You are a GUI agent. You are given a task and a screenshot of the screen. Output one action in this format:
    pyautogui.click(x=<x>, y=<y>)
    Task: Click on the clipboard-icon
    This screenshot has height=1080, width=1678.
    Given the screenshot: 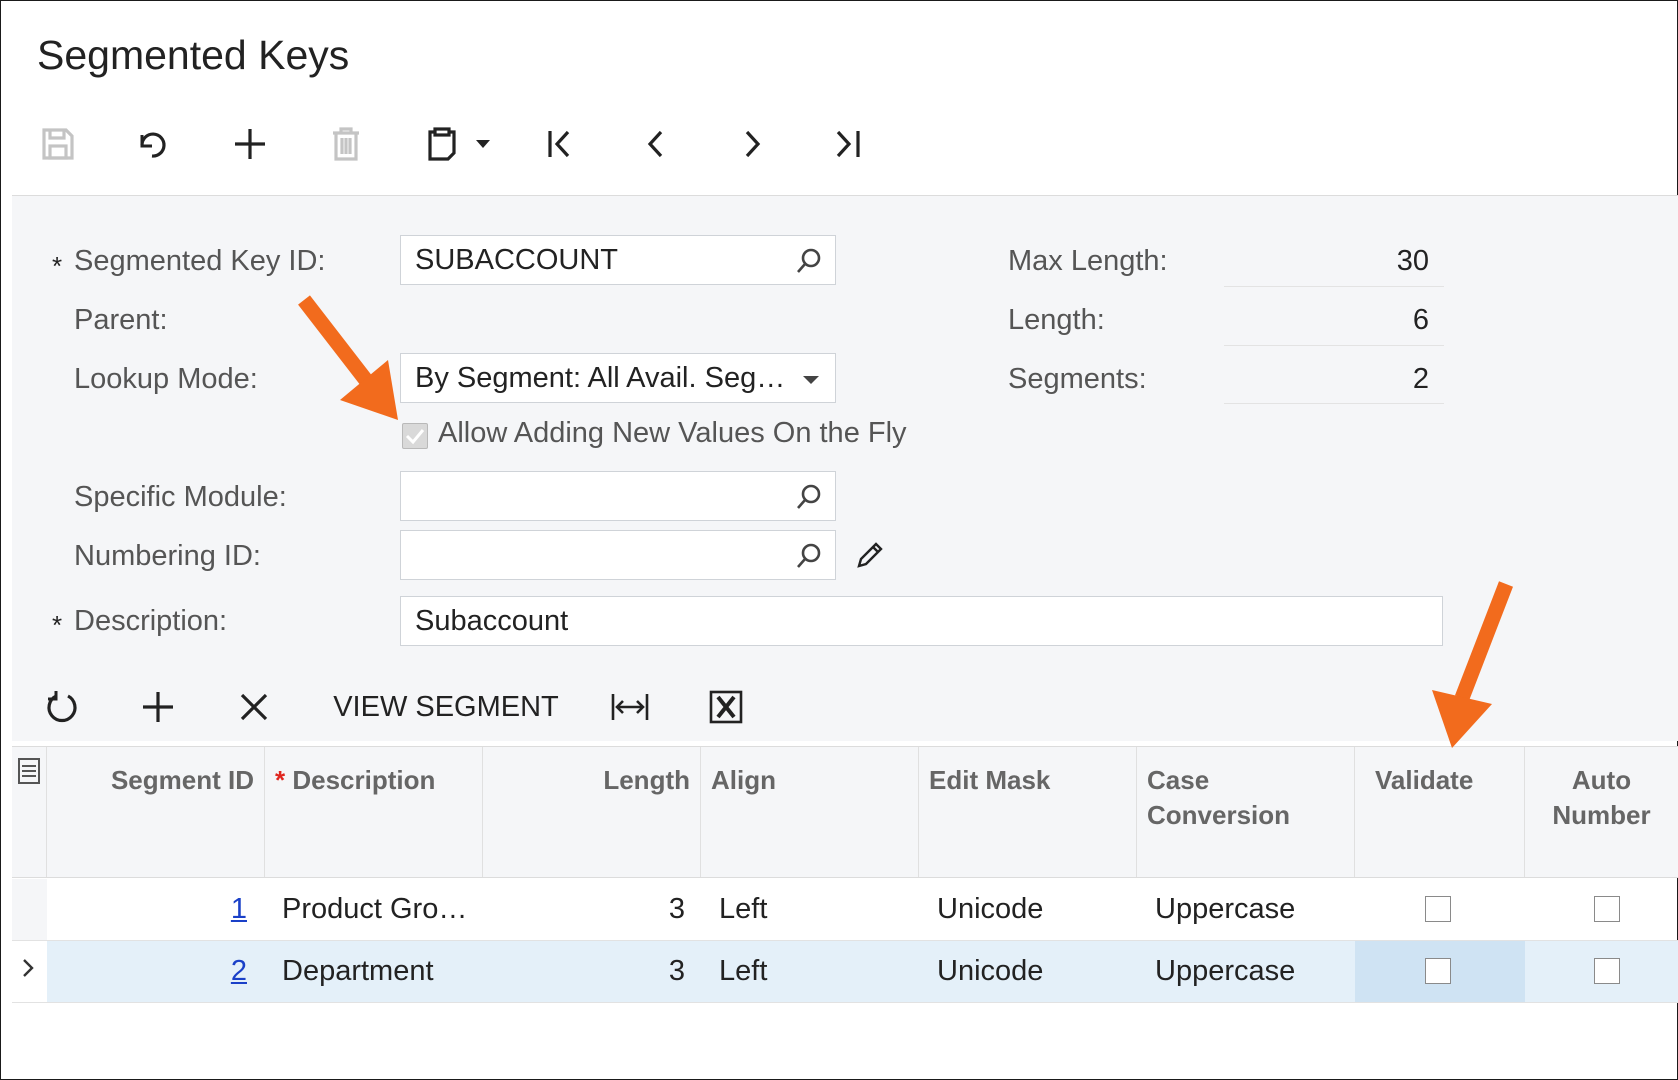 What is the action you would take?
    pyautogui.click(x=442, y=144)
    